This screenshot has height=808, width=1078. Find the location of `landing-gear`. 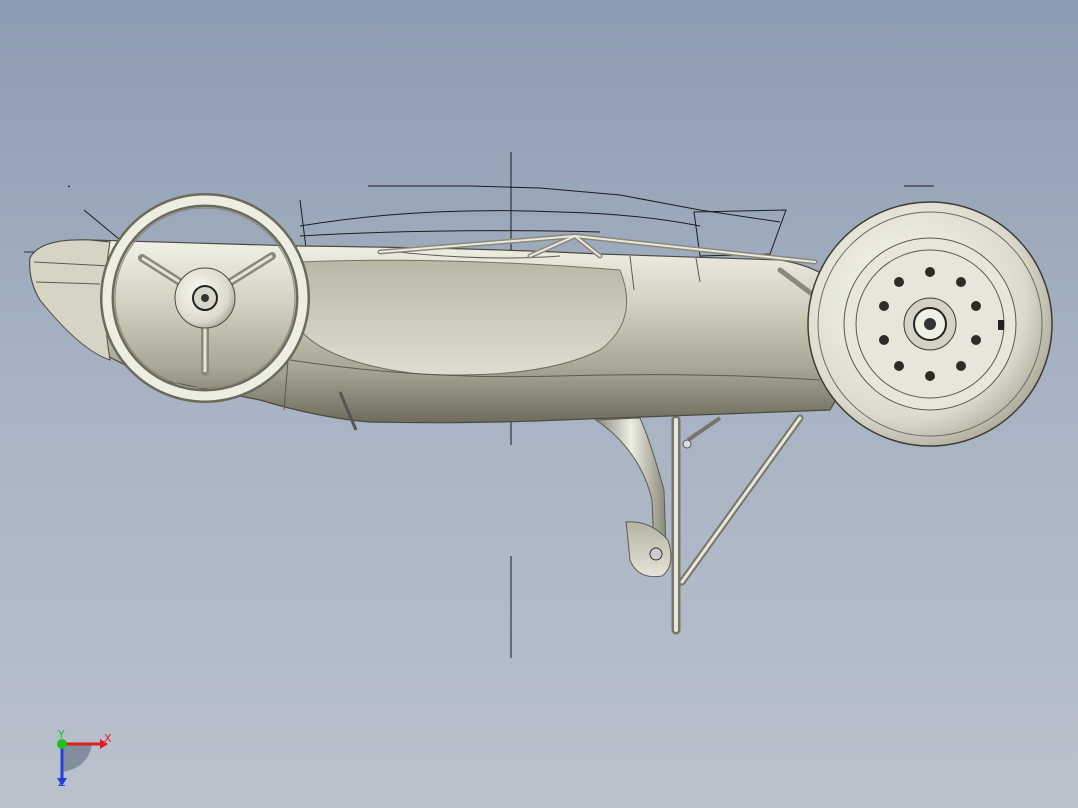

landing-gear is located at coordinates (699, 524).